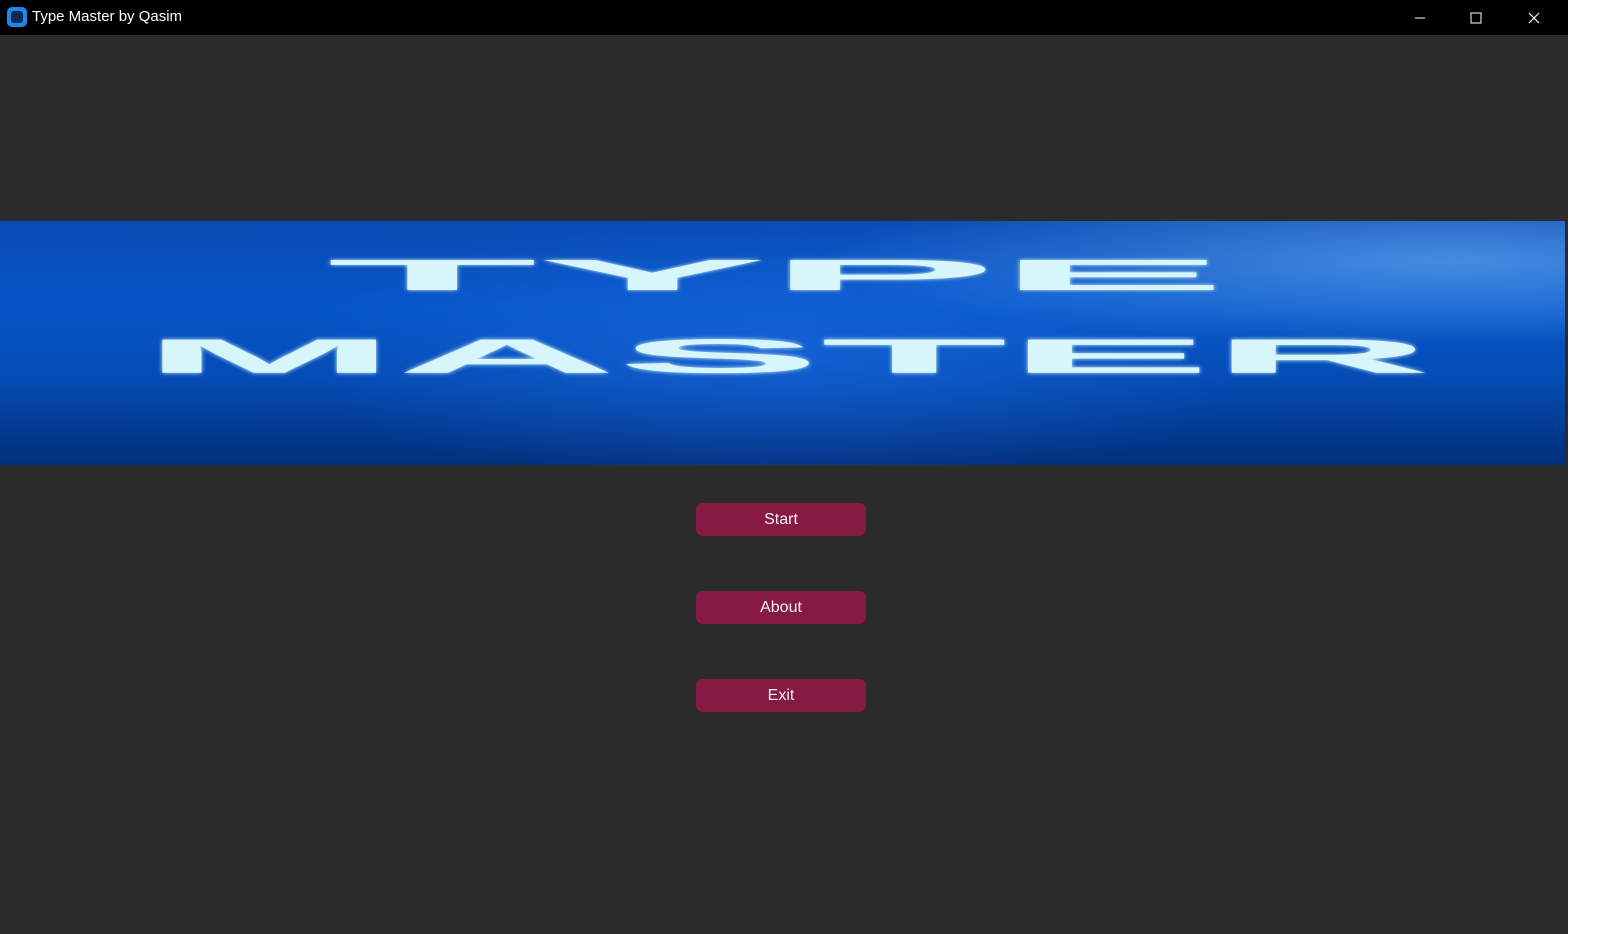 Image resolution: width=1603 pixels, height=934 pixels. What do you see at coordinates (787, 317) in the screenshot?
I see `banner-logo: TYPE MASTER` at bounding box center [787, 317].